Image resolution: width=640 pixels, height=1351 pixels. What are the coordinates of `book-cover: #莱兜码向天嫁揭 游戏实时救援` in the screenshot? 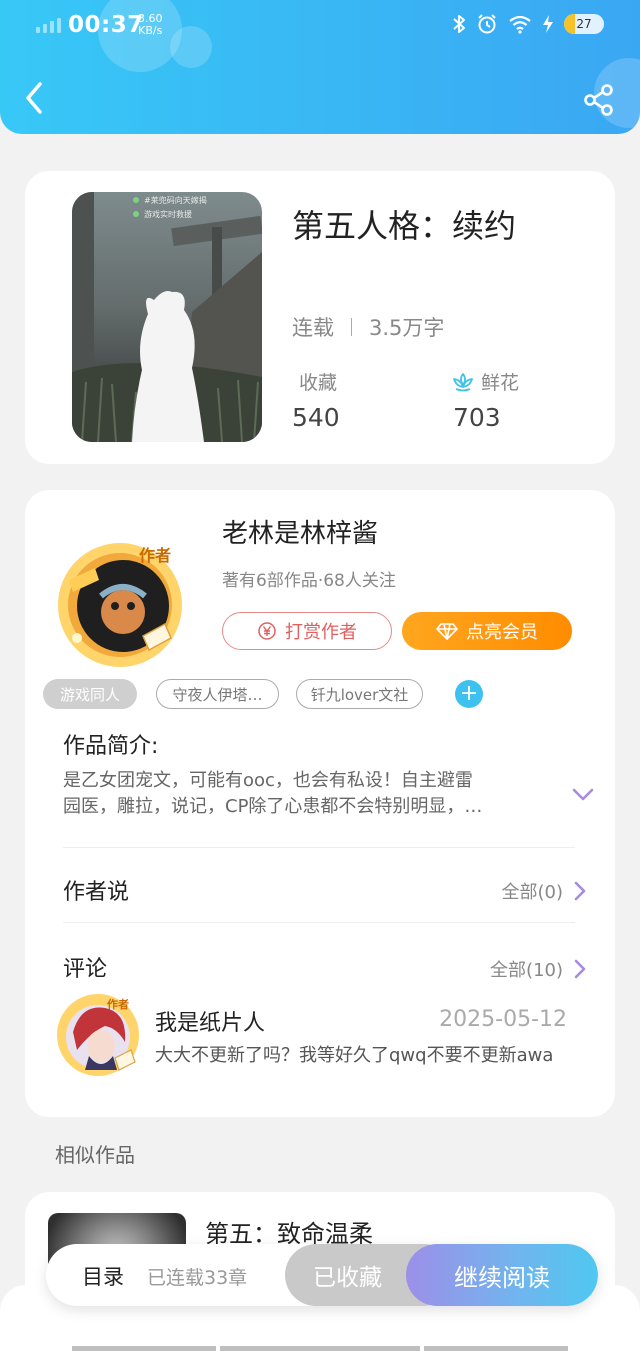 It's located at (167, 317).